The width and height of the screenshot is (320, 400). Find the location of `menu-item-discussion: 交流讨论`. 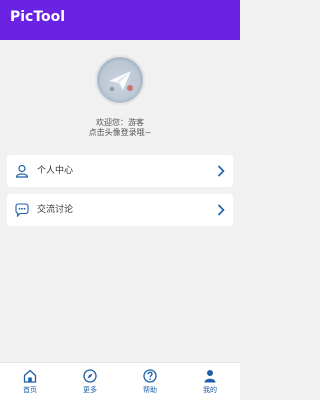

menu-item-discussion: 交流讨论 is located at coordinates (120, 210).